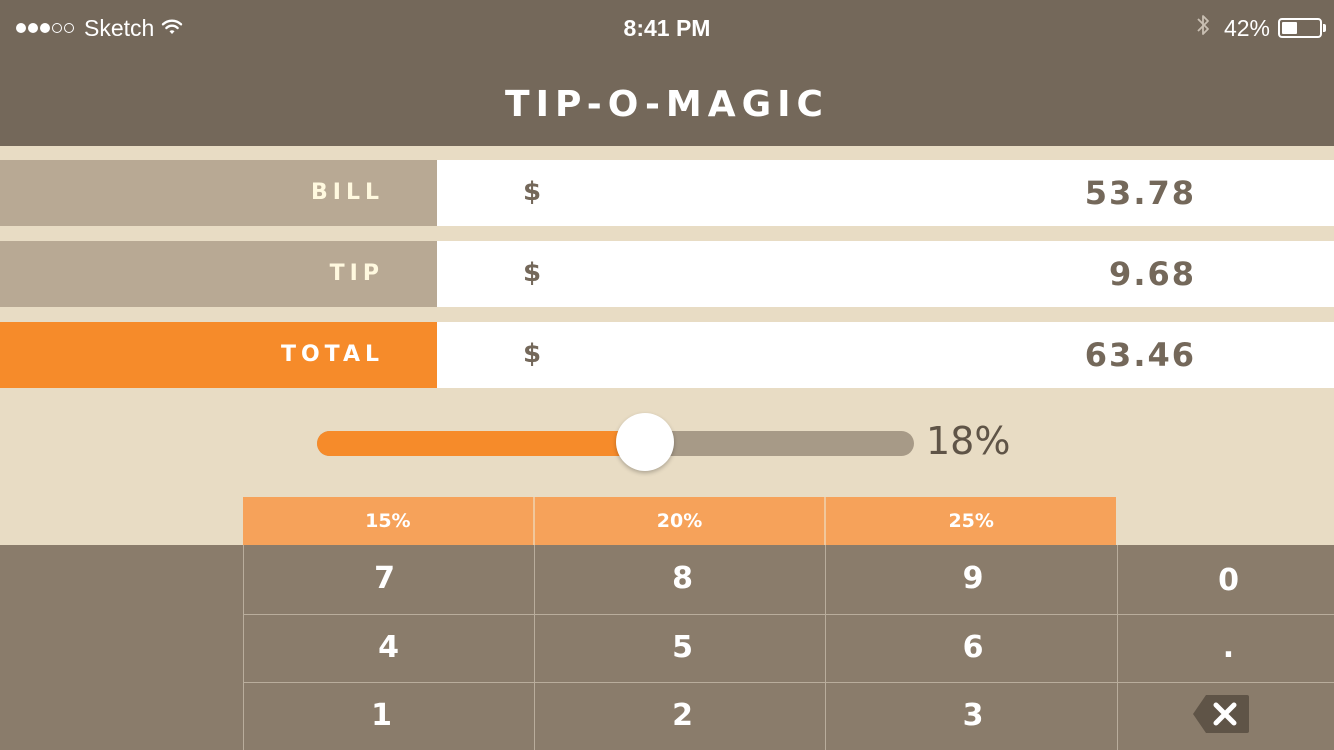  I want to click on bill-label-box: BILL, so click(218, 193).